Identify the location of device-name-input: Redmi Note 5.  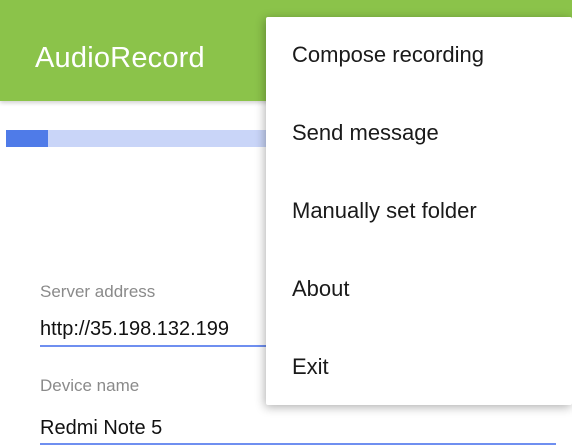
(101, 428).